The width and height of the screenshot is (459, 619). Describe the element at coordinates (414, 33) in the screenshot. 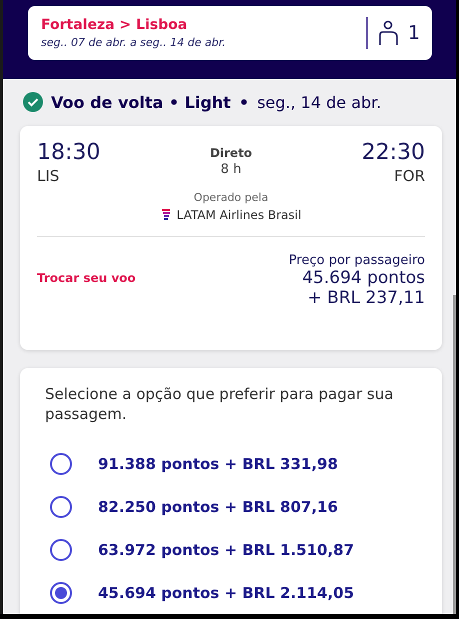

I see `passenger-count: 1` at that location.